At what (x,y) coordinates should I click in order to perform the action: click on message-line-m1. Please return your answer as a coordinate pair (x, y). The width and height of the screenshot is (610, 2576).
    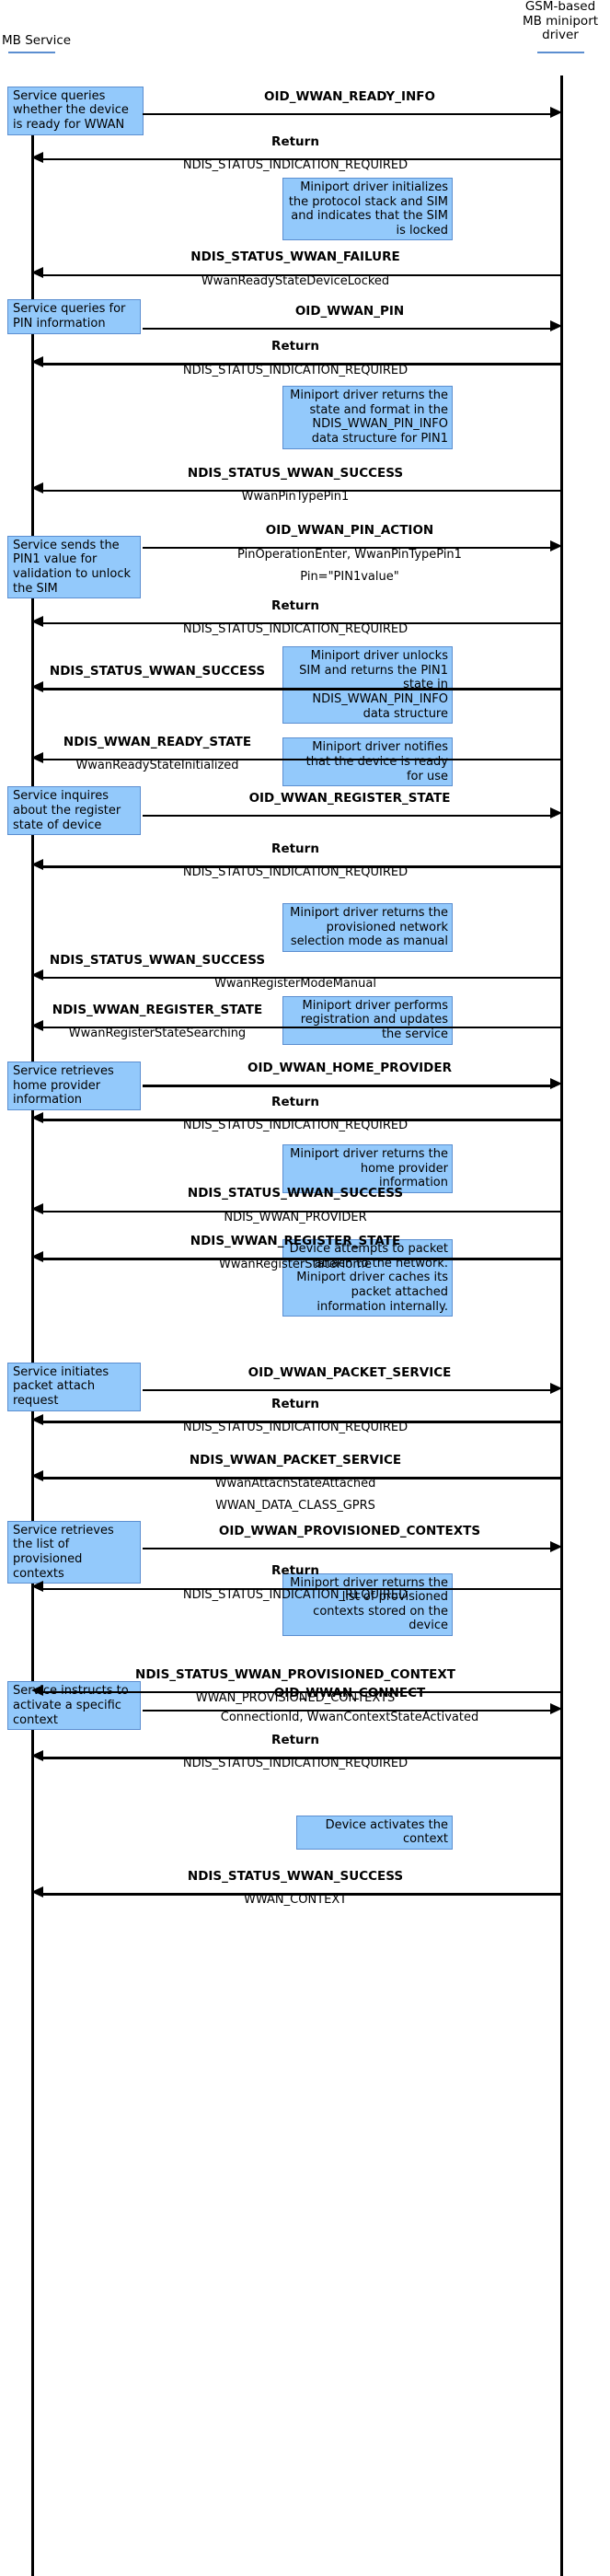
    Looking at the image, I should click on (349, 114).